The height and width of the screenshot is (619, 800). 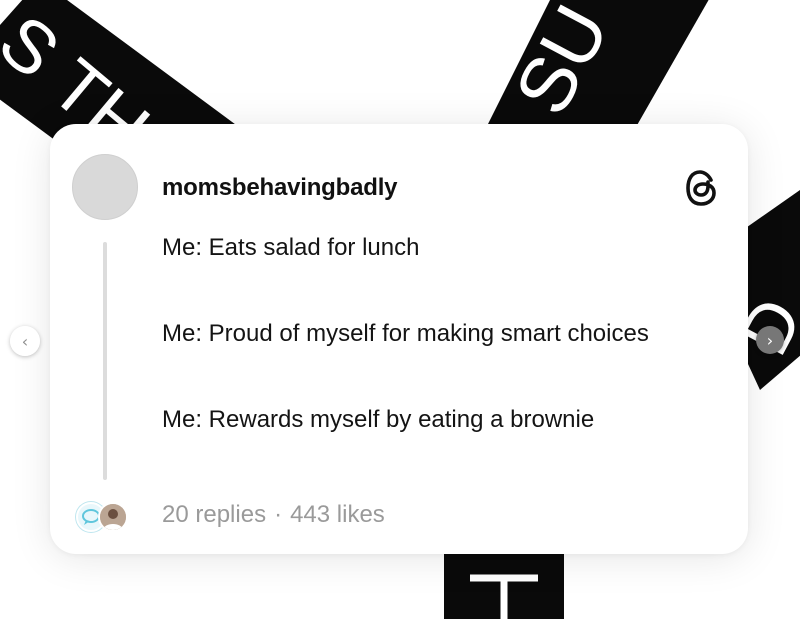 I want to click on person-photo-icon, so click(x=113, y=517).